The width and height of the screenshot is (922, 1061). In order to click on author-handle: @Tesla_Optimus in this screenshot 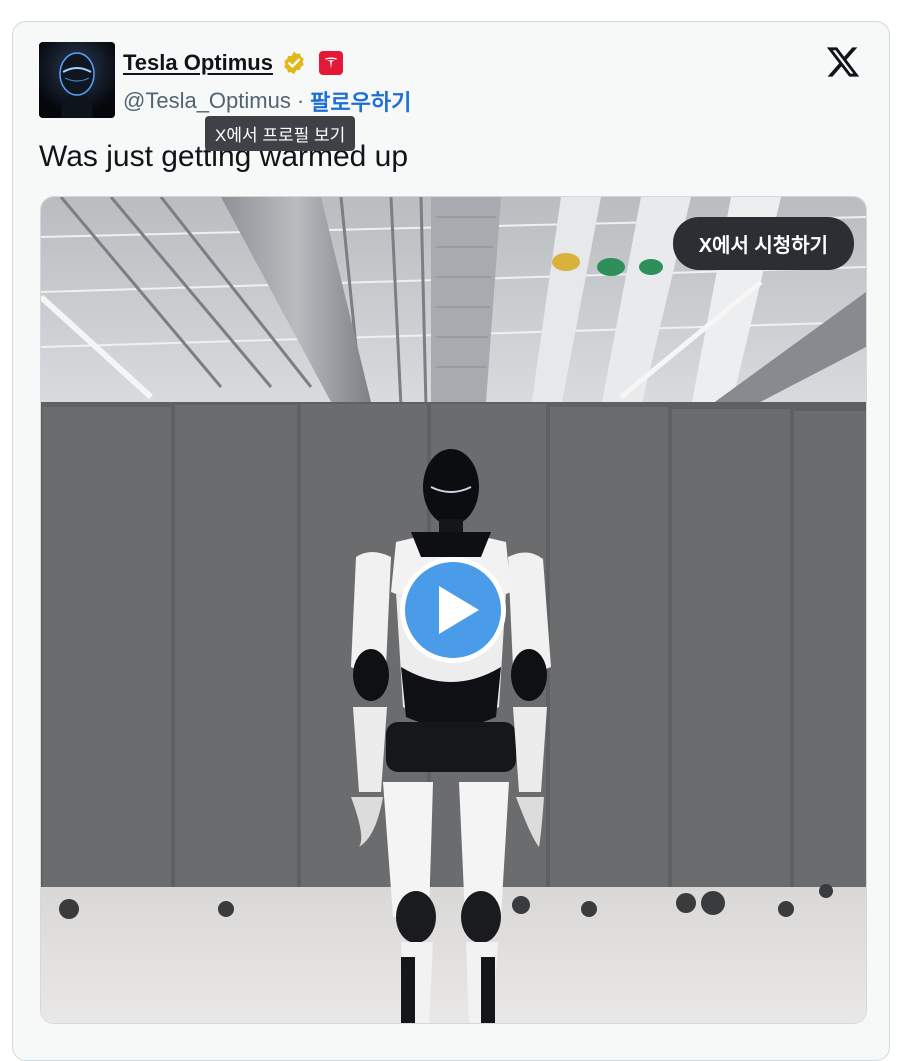, I will do `click(207, 101)`.